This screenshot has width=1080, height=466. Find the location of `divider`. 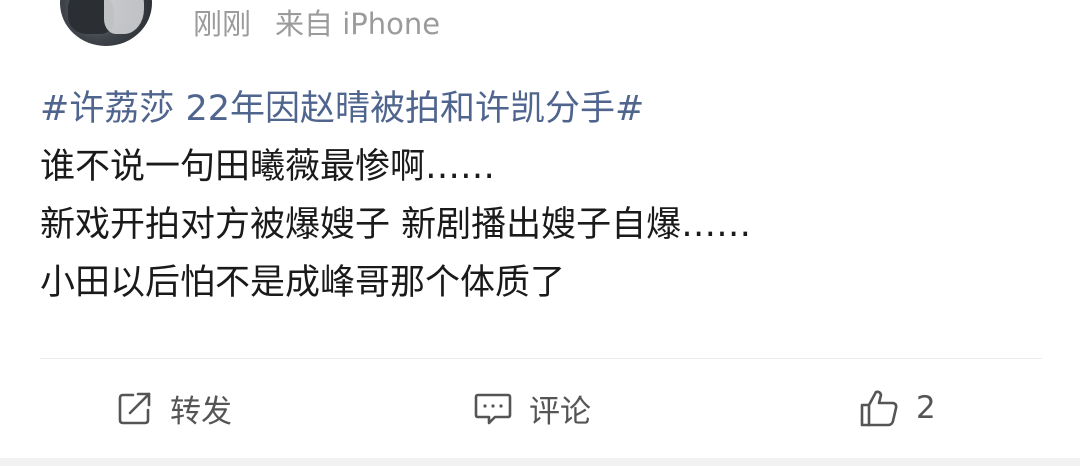

divider is located at coordinates (541, 358).